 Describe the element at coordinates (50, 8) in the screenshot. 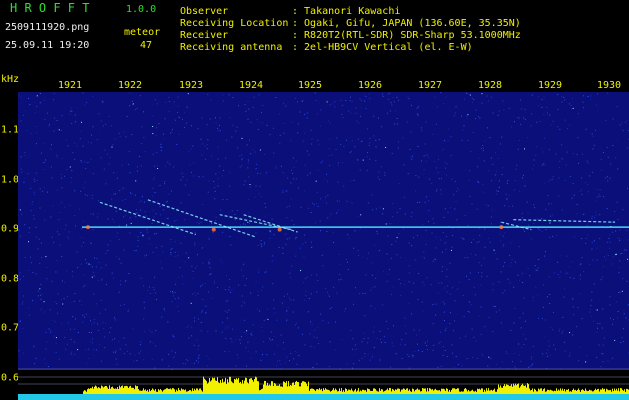

I see `app-name: H R O F F T` at that location.